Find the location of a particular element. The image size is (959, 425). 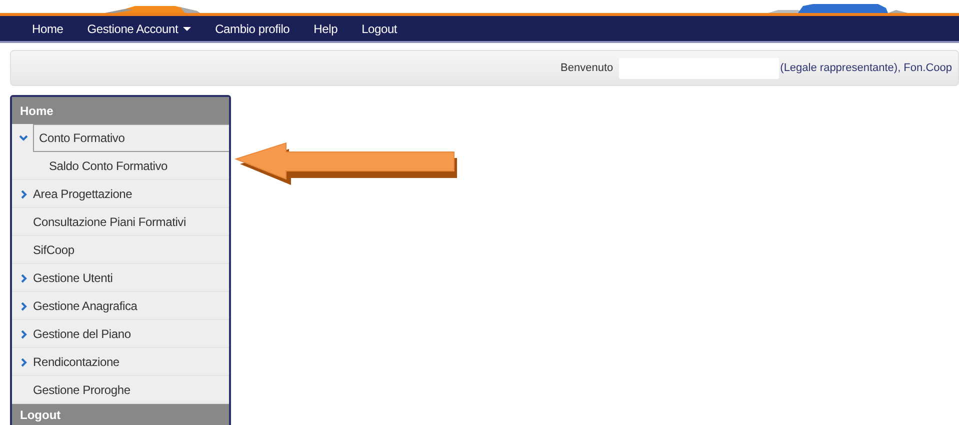

sidebar-item: Area Progettazione is located at coordinates (120, 194).